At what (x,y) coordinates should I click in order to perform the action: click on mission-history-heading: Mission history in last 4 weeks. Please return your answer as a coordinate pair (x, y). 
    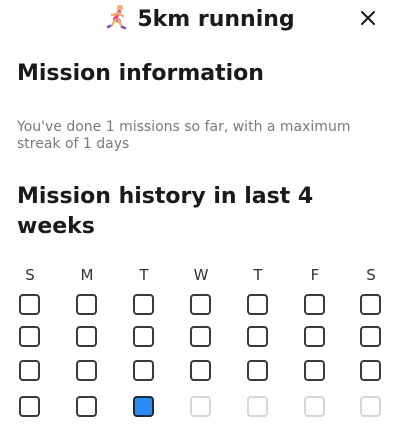
    Looking at the image, I should click on (165, 211).